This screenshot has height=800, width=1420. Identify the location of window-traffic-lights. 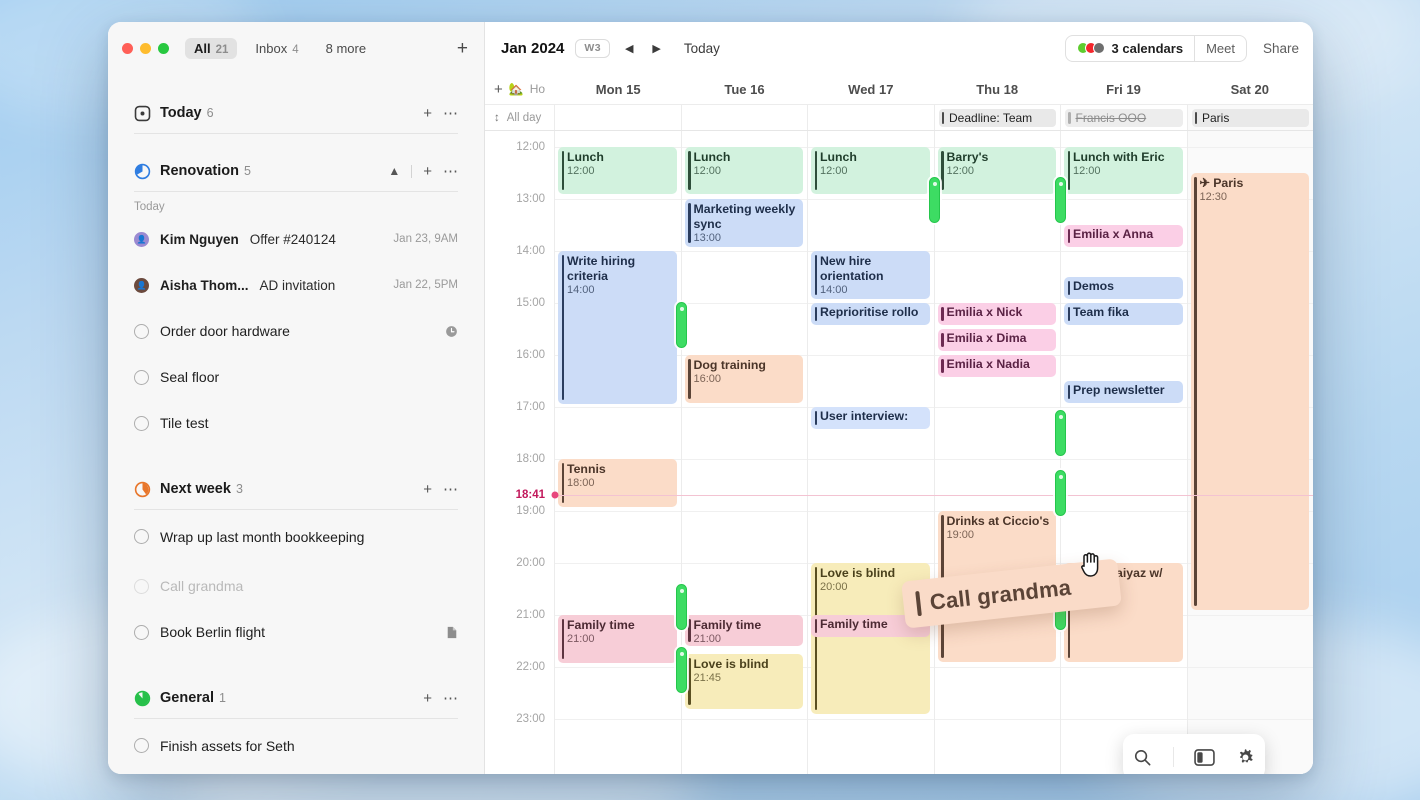
(145, 48).